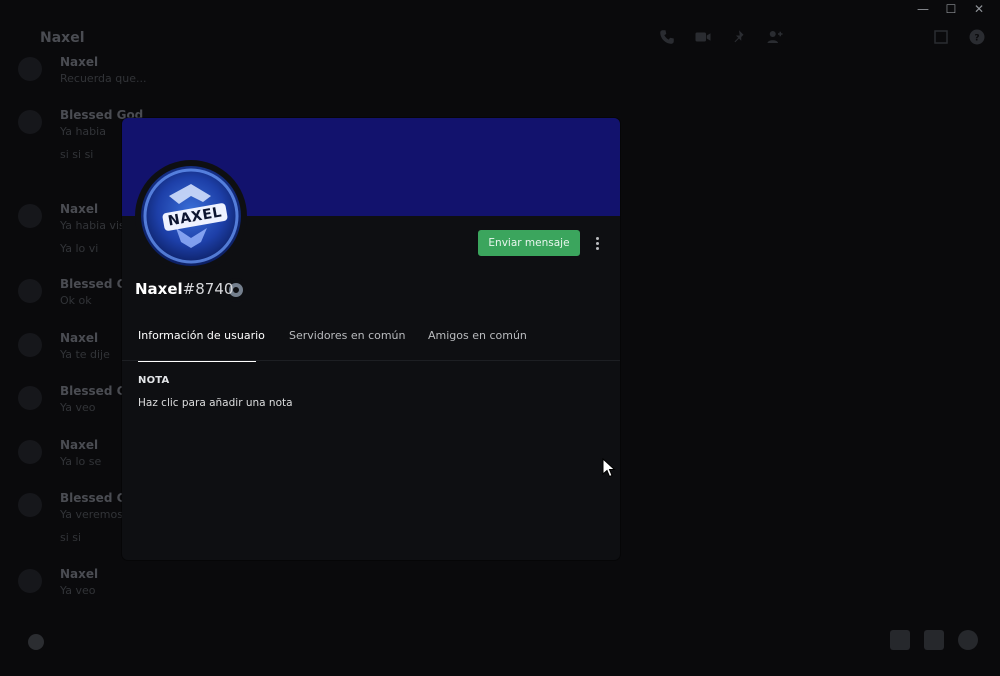  What do you see at coordinates (83, 131) in the screenshot?
I see `message-text: Ya habia` at bounding box center [83, 131].